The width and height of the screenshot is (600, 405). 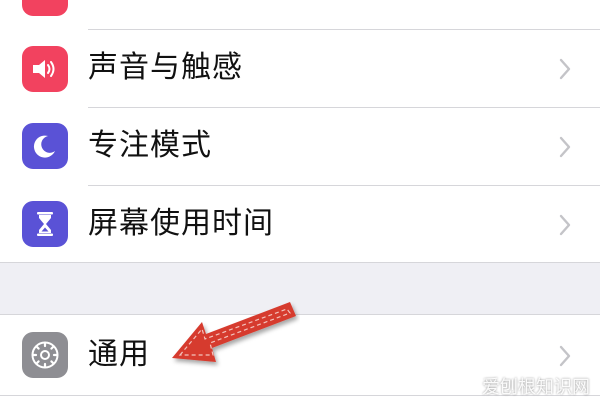 I want to click on settings-row-label: 通用, so click(x=119, y=354).